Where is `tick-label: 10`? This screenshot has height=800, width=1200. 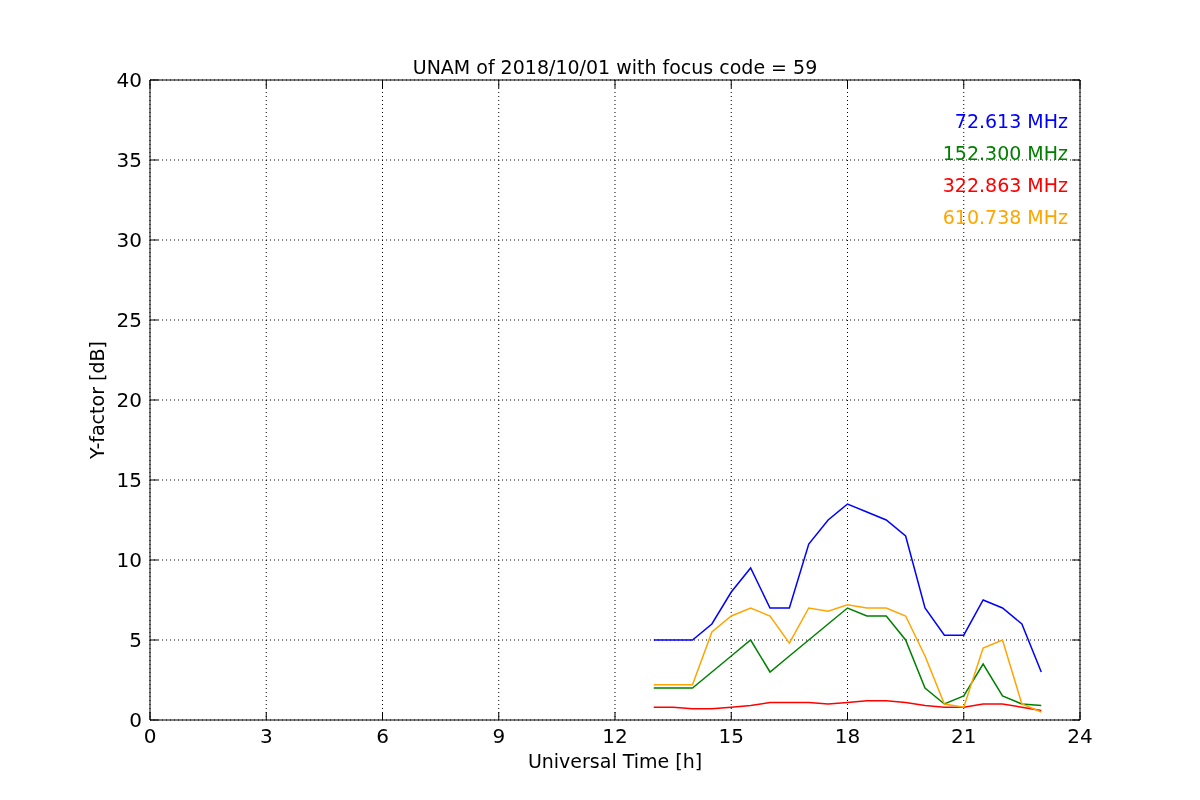 tick-label: 10 is located at coordinates (129, 560).